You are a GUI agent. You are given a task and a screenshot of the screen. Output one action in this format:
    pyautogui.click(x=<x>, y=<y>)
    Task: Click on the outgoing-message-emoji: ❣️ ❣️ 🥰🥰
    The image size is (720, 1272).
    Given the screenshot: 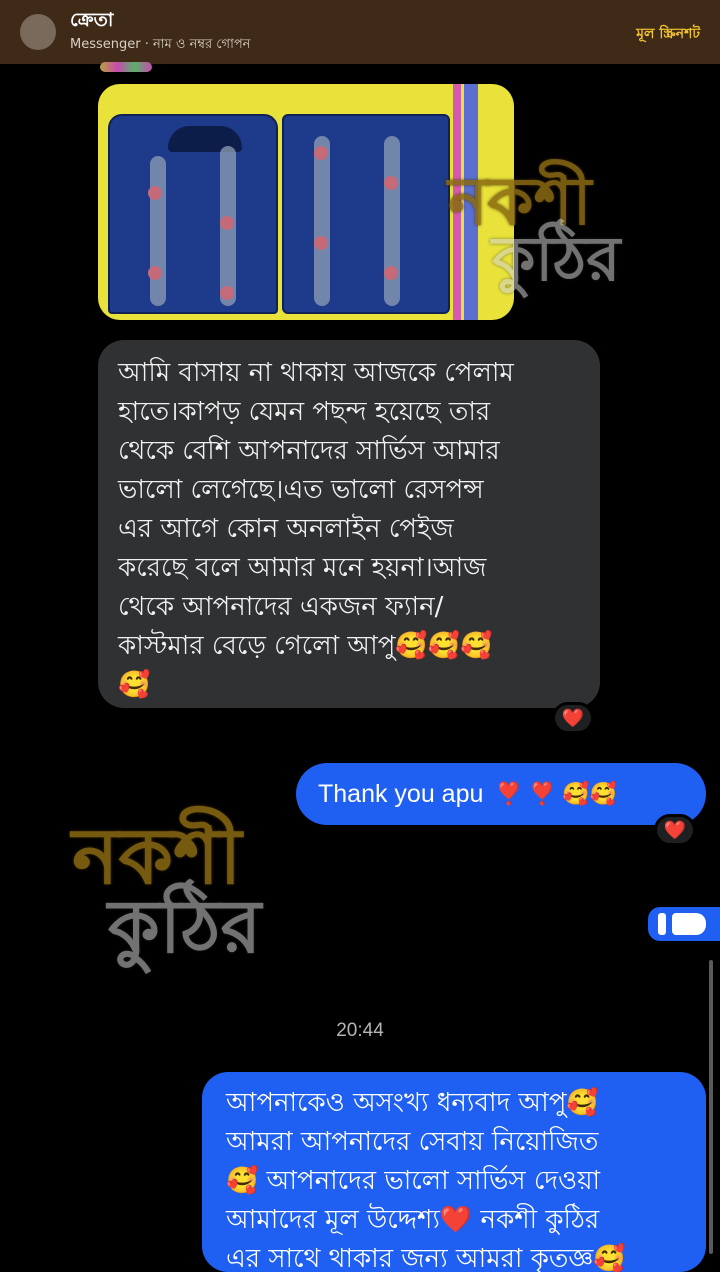 What is the action you would take?
    pyautogui.click(x=556, y=793)
    